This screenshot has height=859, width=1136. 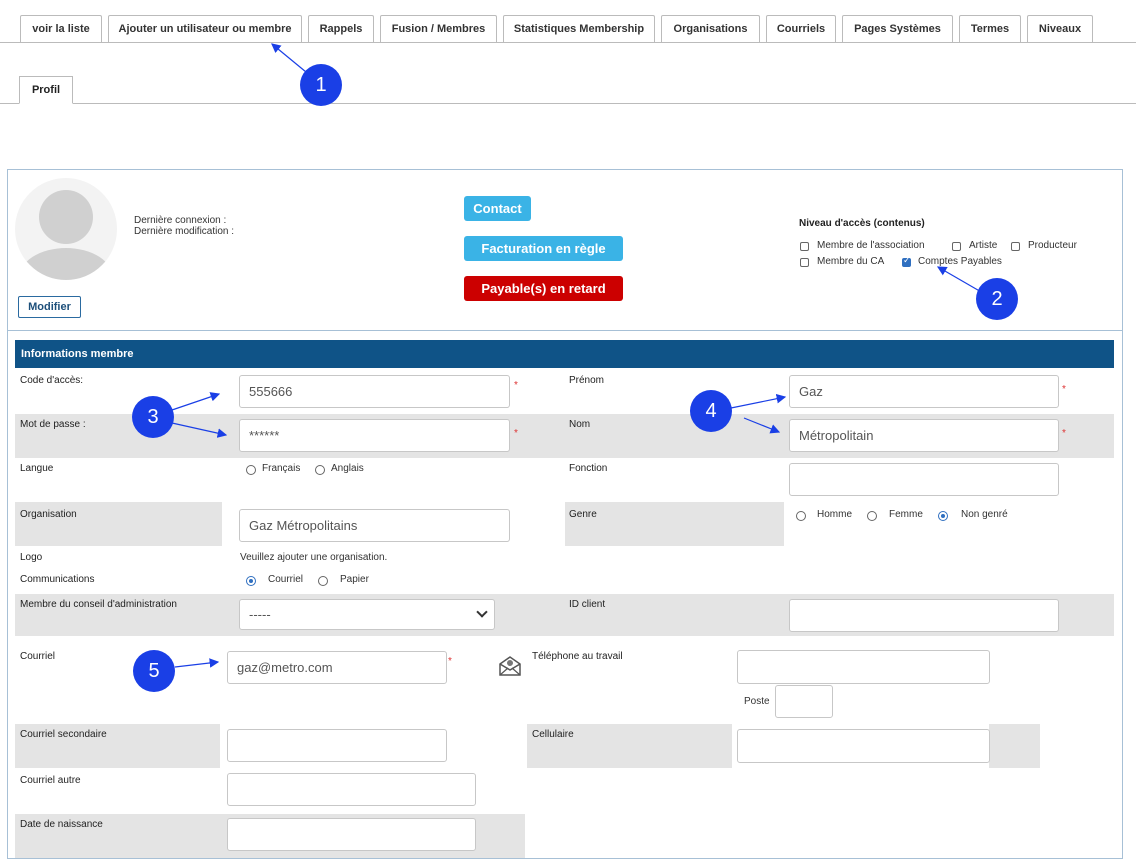 What do you see at coordinates (565, 330) in the screenshot?
I see `profile-divider` at bounding box center [565, 330].